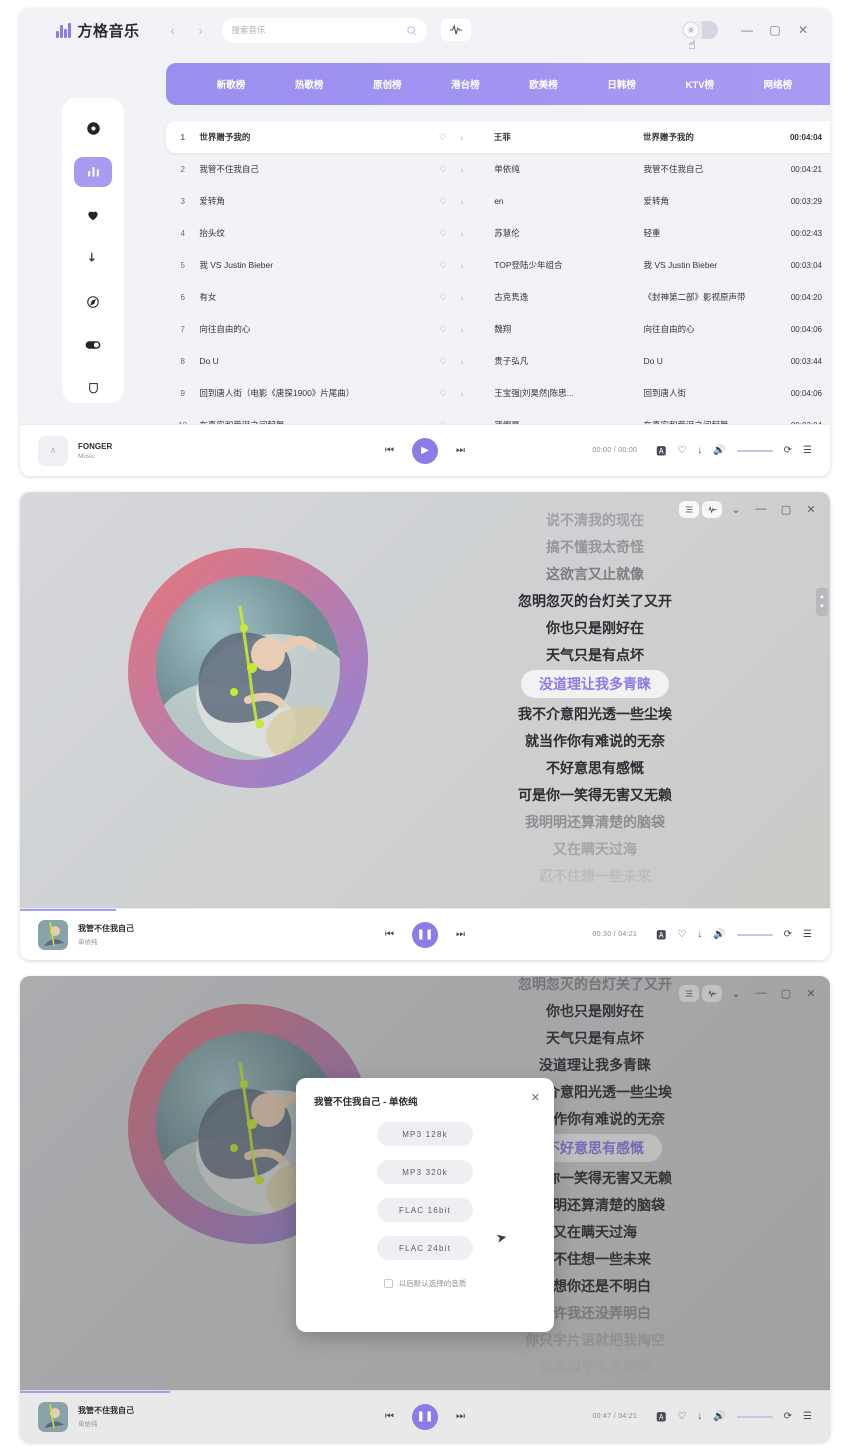 The image size is (850, 1450). What do you see at coordinates (93, 128) in the screenshot?
I see `sidebar-item-disc` at bounding box center [93, 128].